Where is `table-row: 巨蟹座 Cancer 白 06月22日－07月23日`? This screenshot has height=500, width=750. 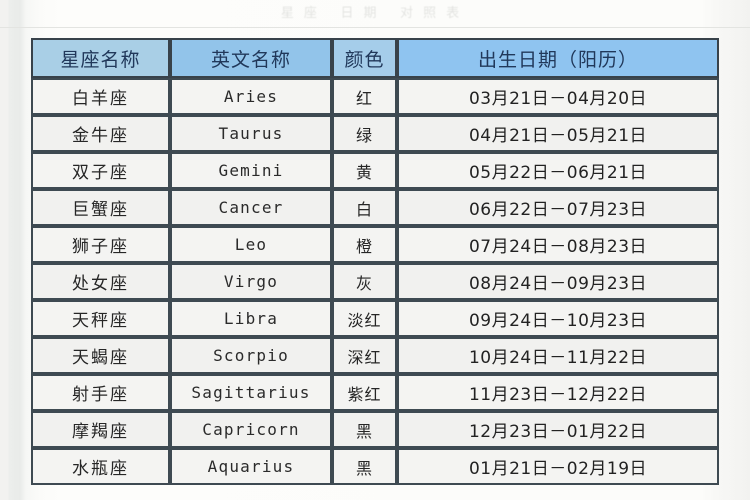
table-row: 巨蟹座 Cancer 白 06月22日－07月23日 is located at coordinates (375, 207).